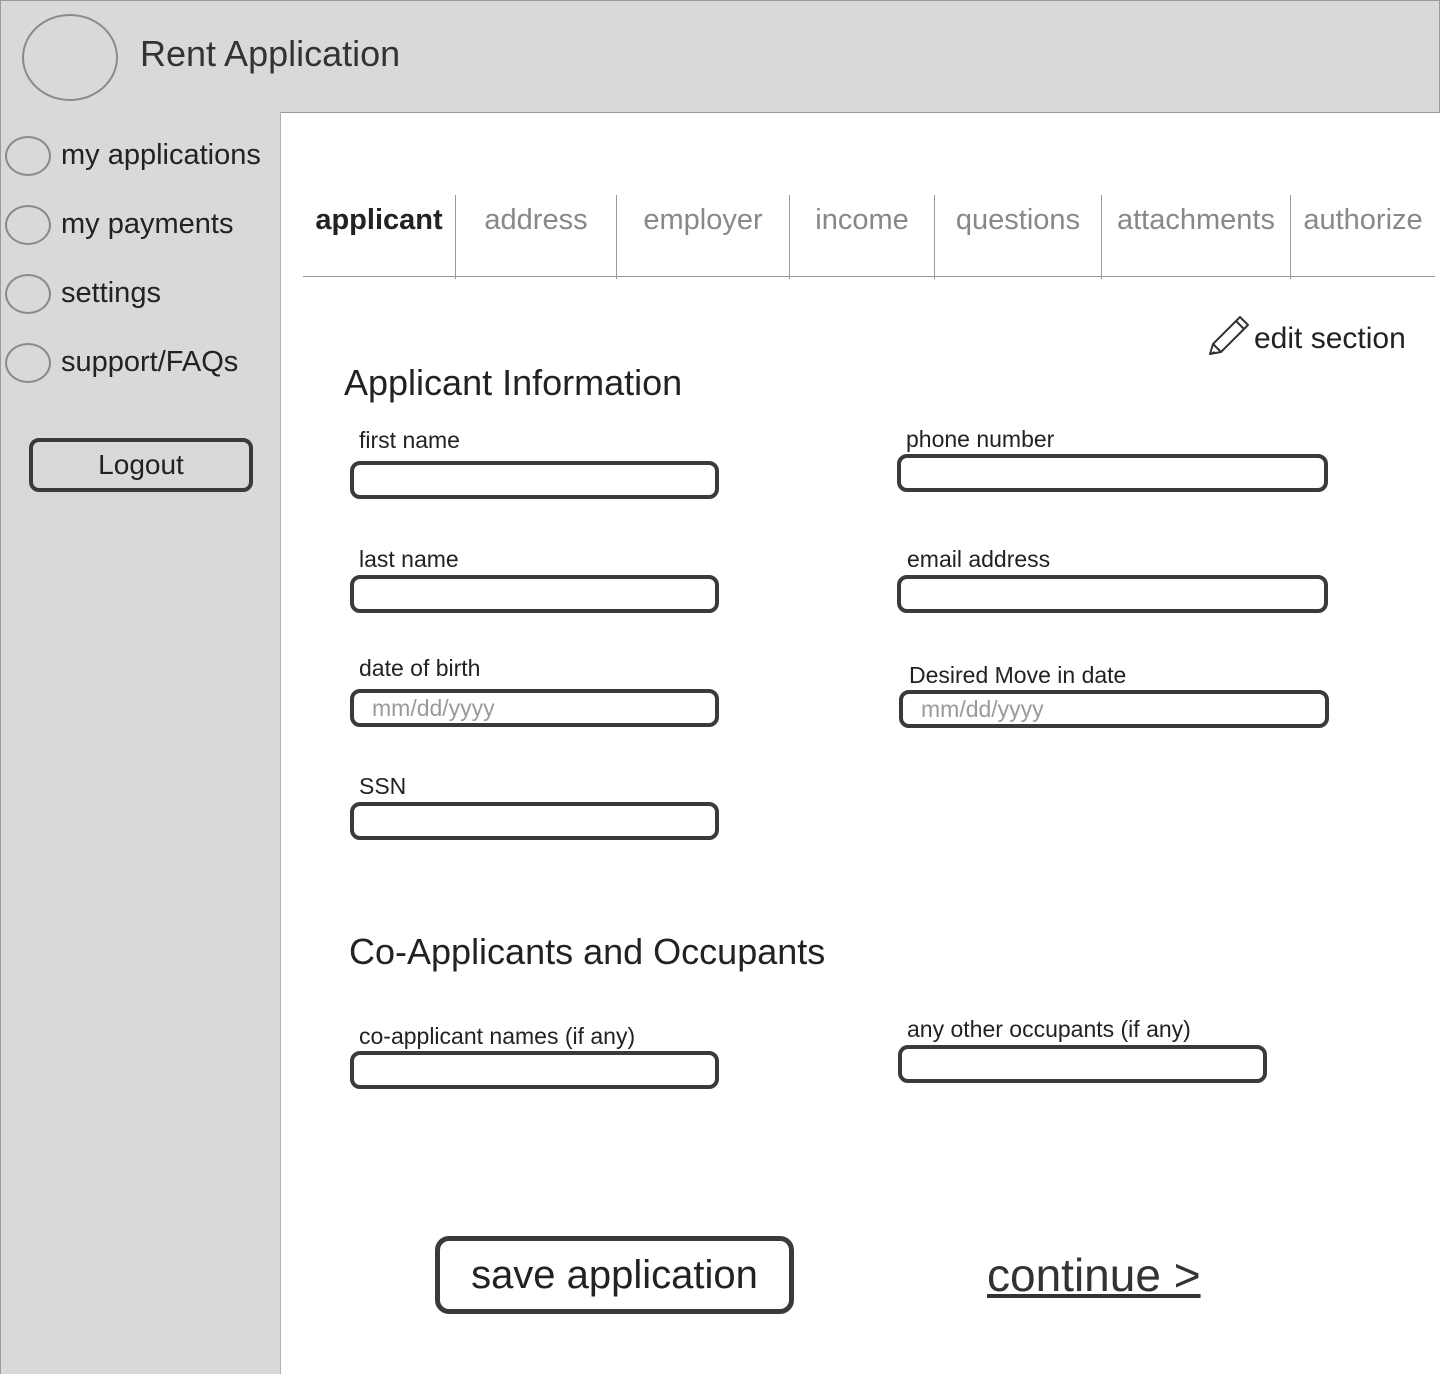 Image resolution: width=1440 pixels, height=1374 pixels. Describe the element at coordinates (111, 293) in the screenshot. I see `sidebar-item-label: settings` at that location.